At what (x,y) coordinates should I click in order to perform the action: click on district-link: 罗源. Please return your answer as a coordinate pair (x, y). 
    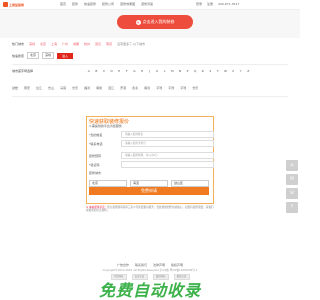
    Looking at the image, I should click on (123, 88).